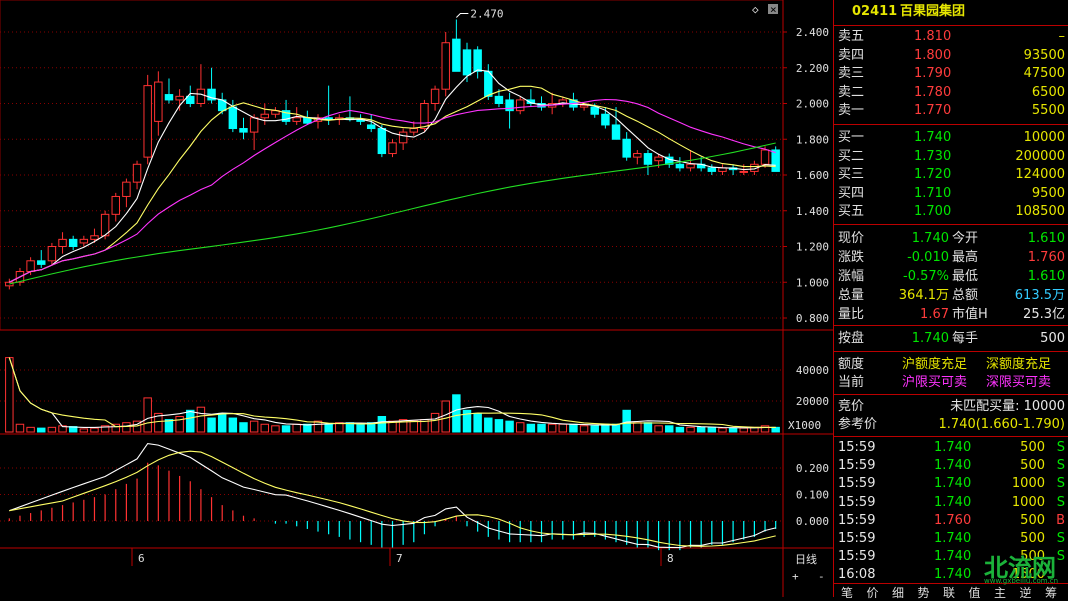  What do you see at coordinates (773, 9) in the screenshot?
I see `close-chart-glyph: ×` at bounding box center [773, 9].